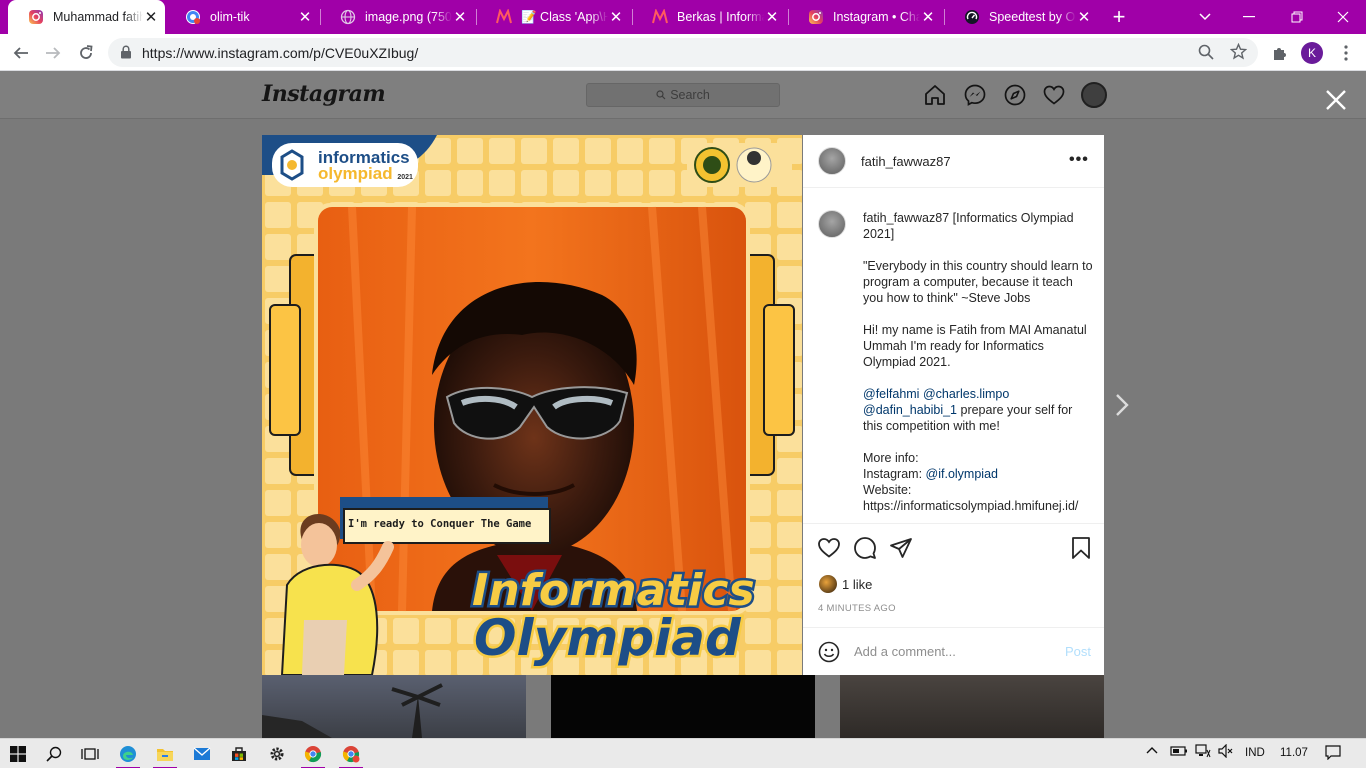  I want to click on speech-bubble-text: I'm ready to Conquer The Game, so click(439, 524).